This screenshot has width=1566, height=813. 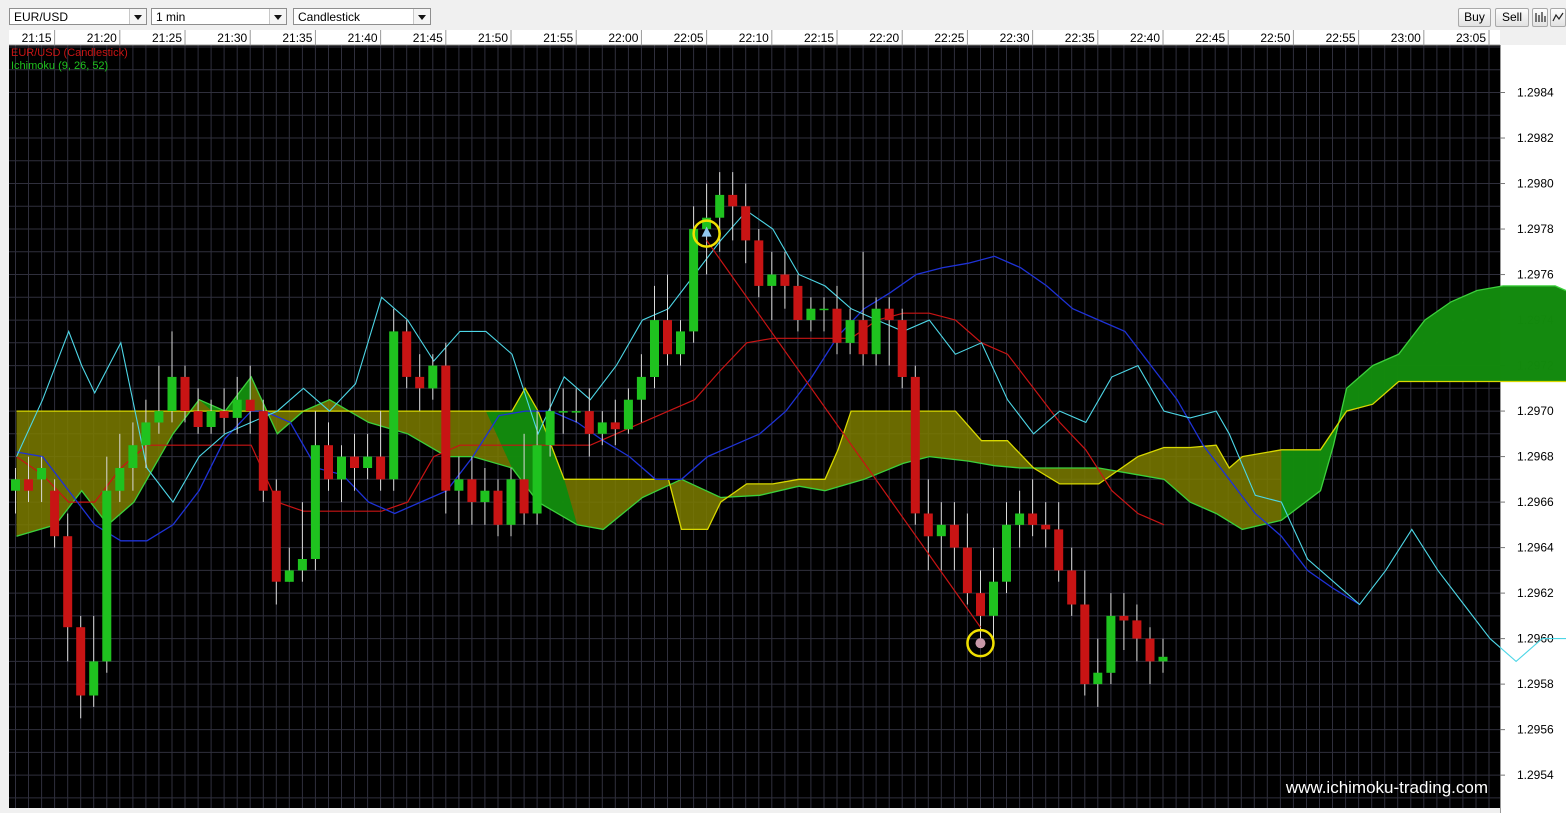 What do you see at coordinates (493, 38) in the screenshot?
I see `time-label: 21:50` at bounding box center [493, 38].